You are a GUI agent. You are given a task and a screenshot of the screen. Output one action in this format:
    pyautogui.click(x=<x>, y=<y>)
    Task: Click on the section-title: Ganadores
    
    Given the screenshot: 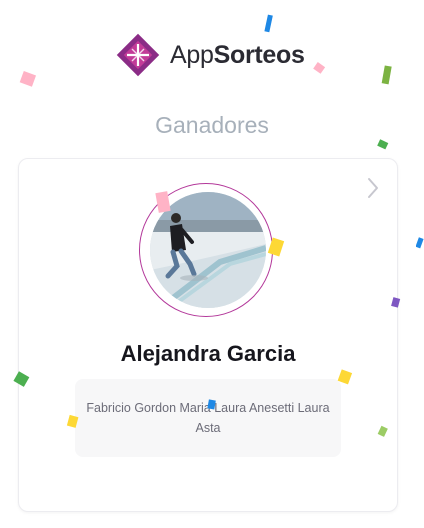 What is the action you would take?
    pyautogui.click(x=212, y=125)
    